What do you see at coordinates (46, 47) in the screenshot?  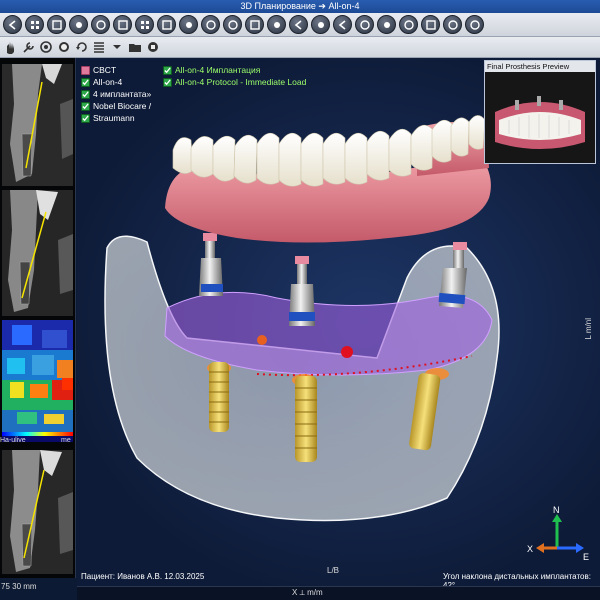 I see `target-icon` at bounding box center [46, 47].